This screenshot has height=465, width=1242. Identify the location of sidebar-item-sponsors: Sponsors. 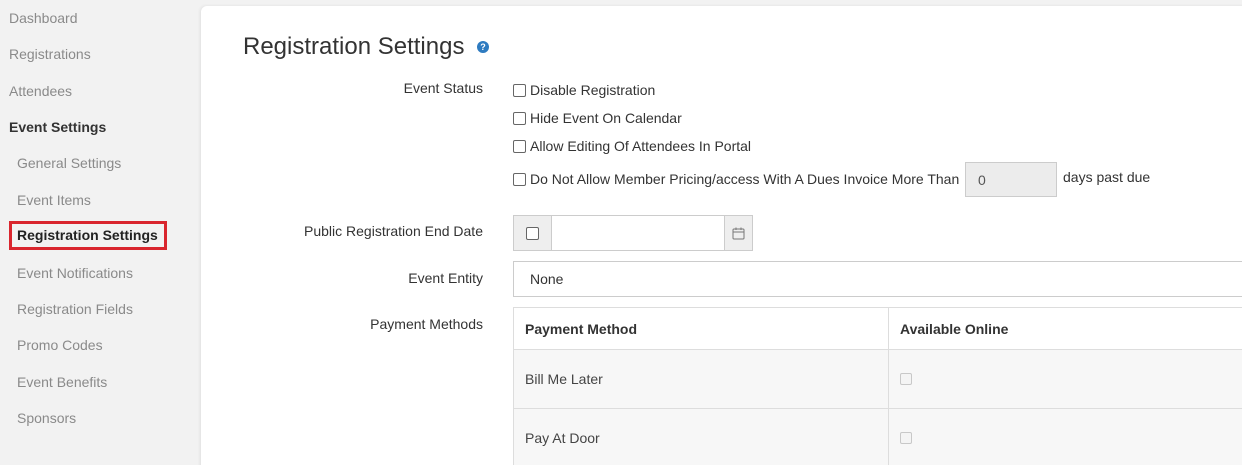
(46, 418).